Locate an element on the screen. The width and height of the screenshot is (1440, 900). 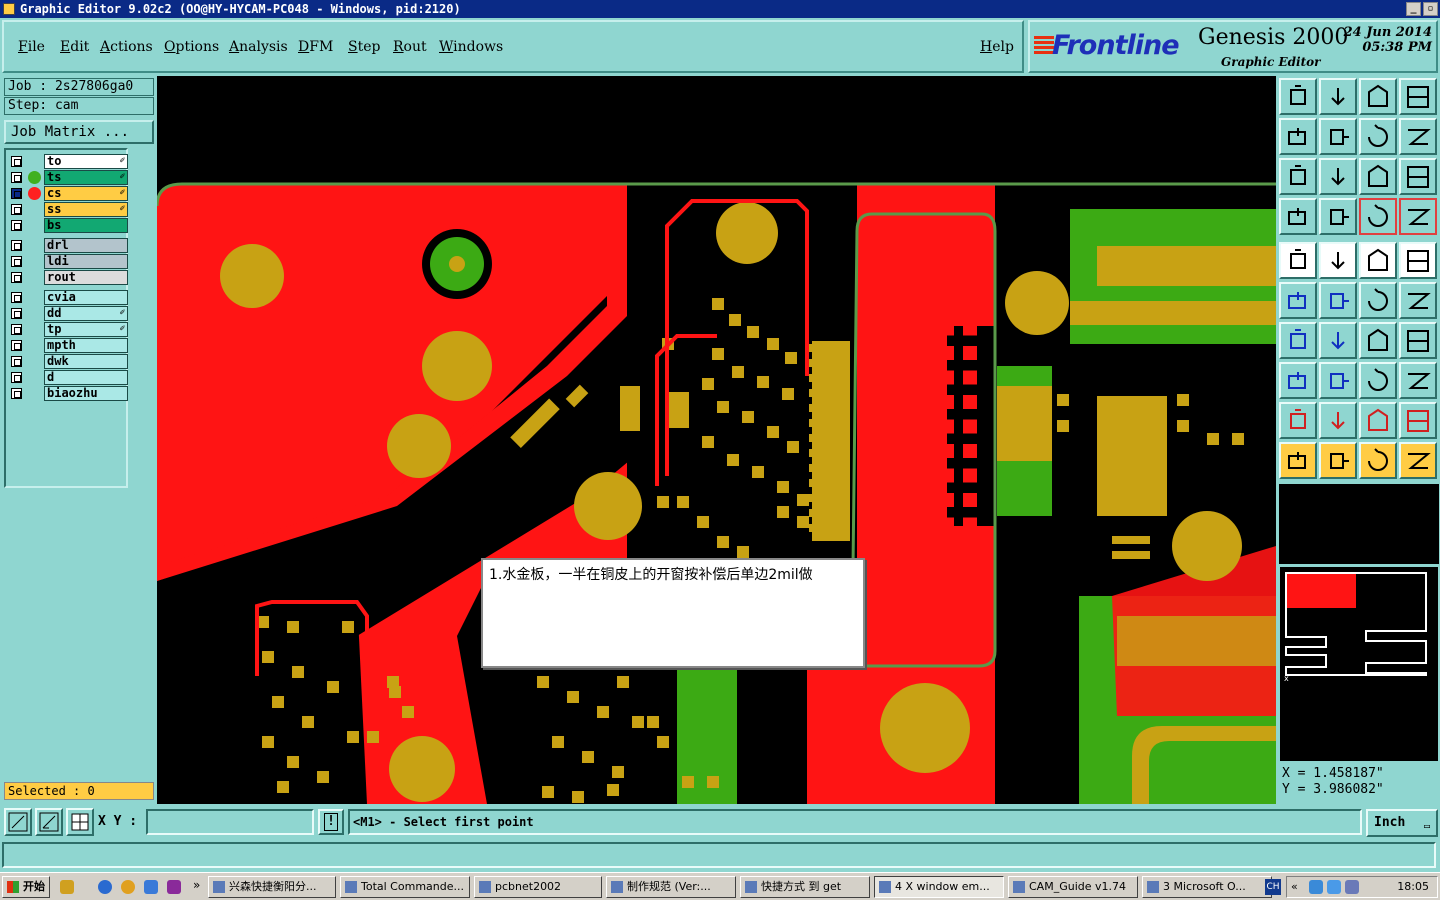
layer-name: biaozhu is located at coordinates (86, 393).